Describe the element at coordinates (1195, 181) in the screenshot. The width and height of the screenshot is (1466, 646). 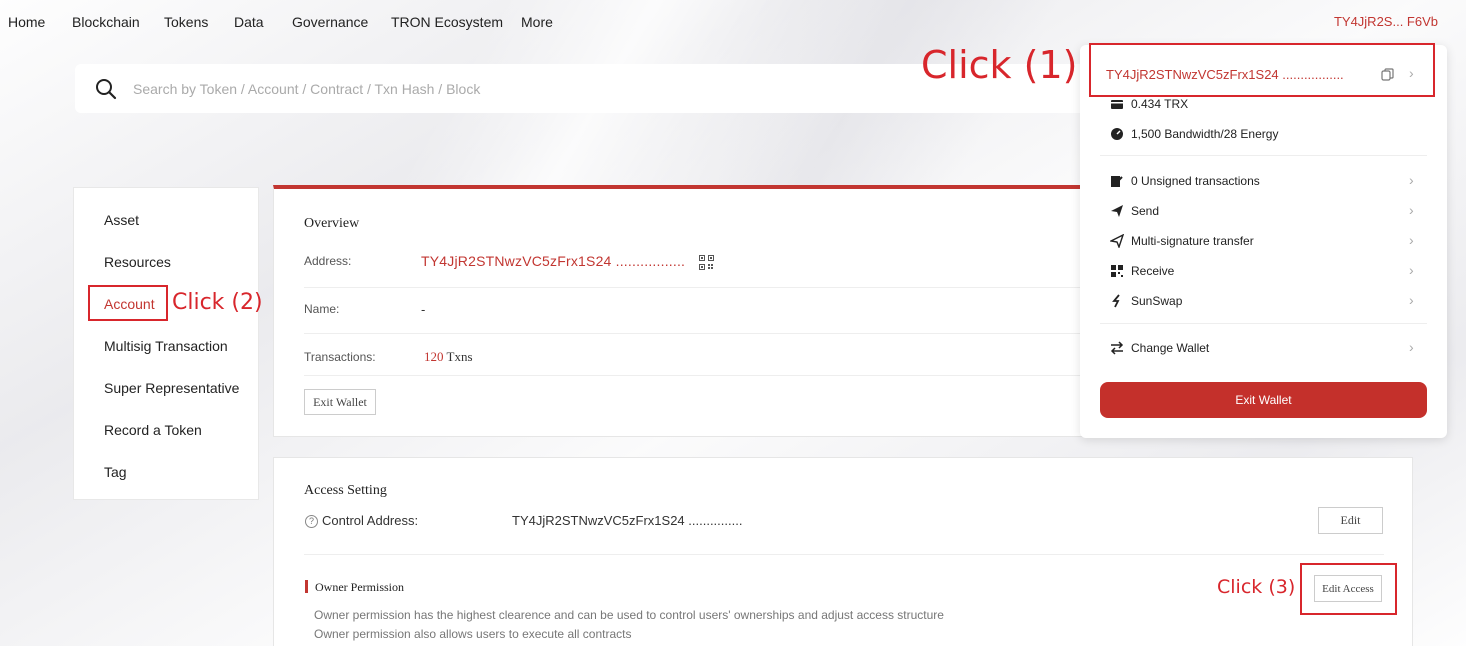
I see `menu-unsigned-transactions: 0 Unsigned transactions` at that location.